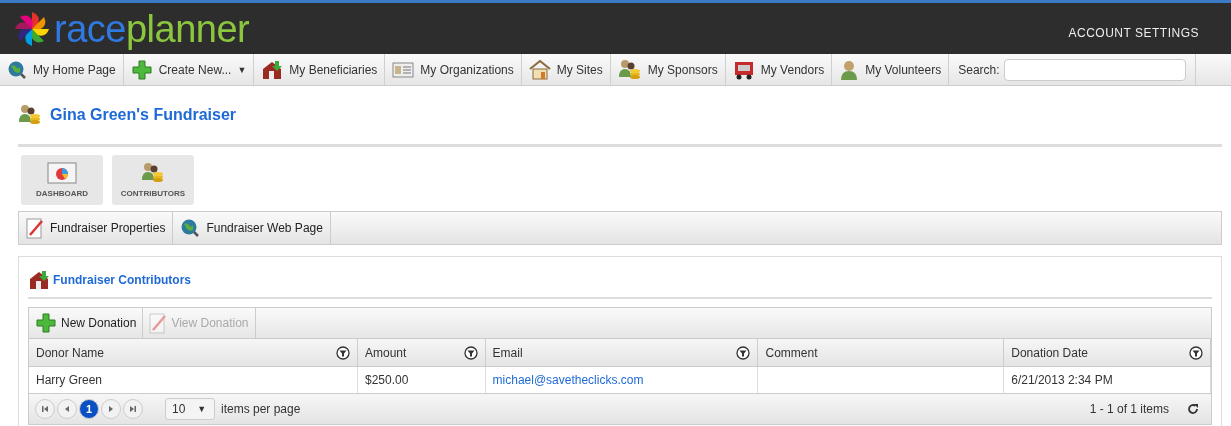 This screenshot has height=426, width=1231. What do you see at coordinates (779, 69) in the screenshot?
I see `nav-menu-item: My Vendors` at bounding box center [779, 69].